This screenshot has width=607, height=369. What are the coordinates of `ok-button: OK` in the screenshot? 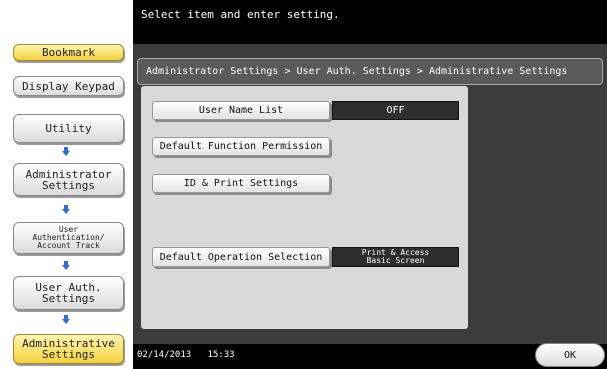 It's located at (570, 355).